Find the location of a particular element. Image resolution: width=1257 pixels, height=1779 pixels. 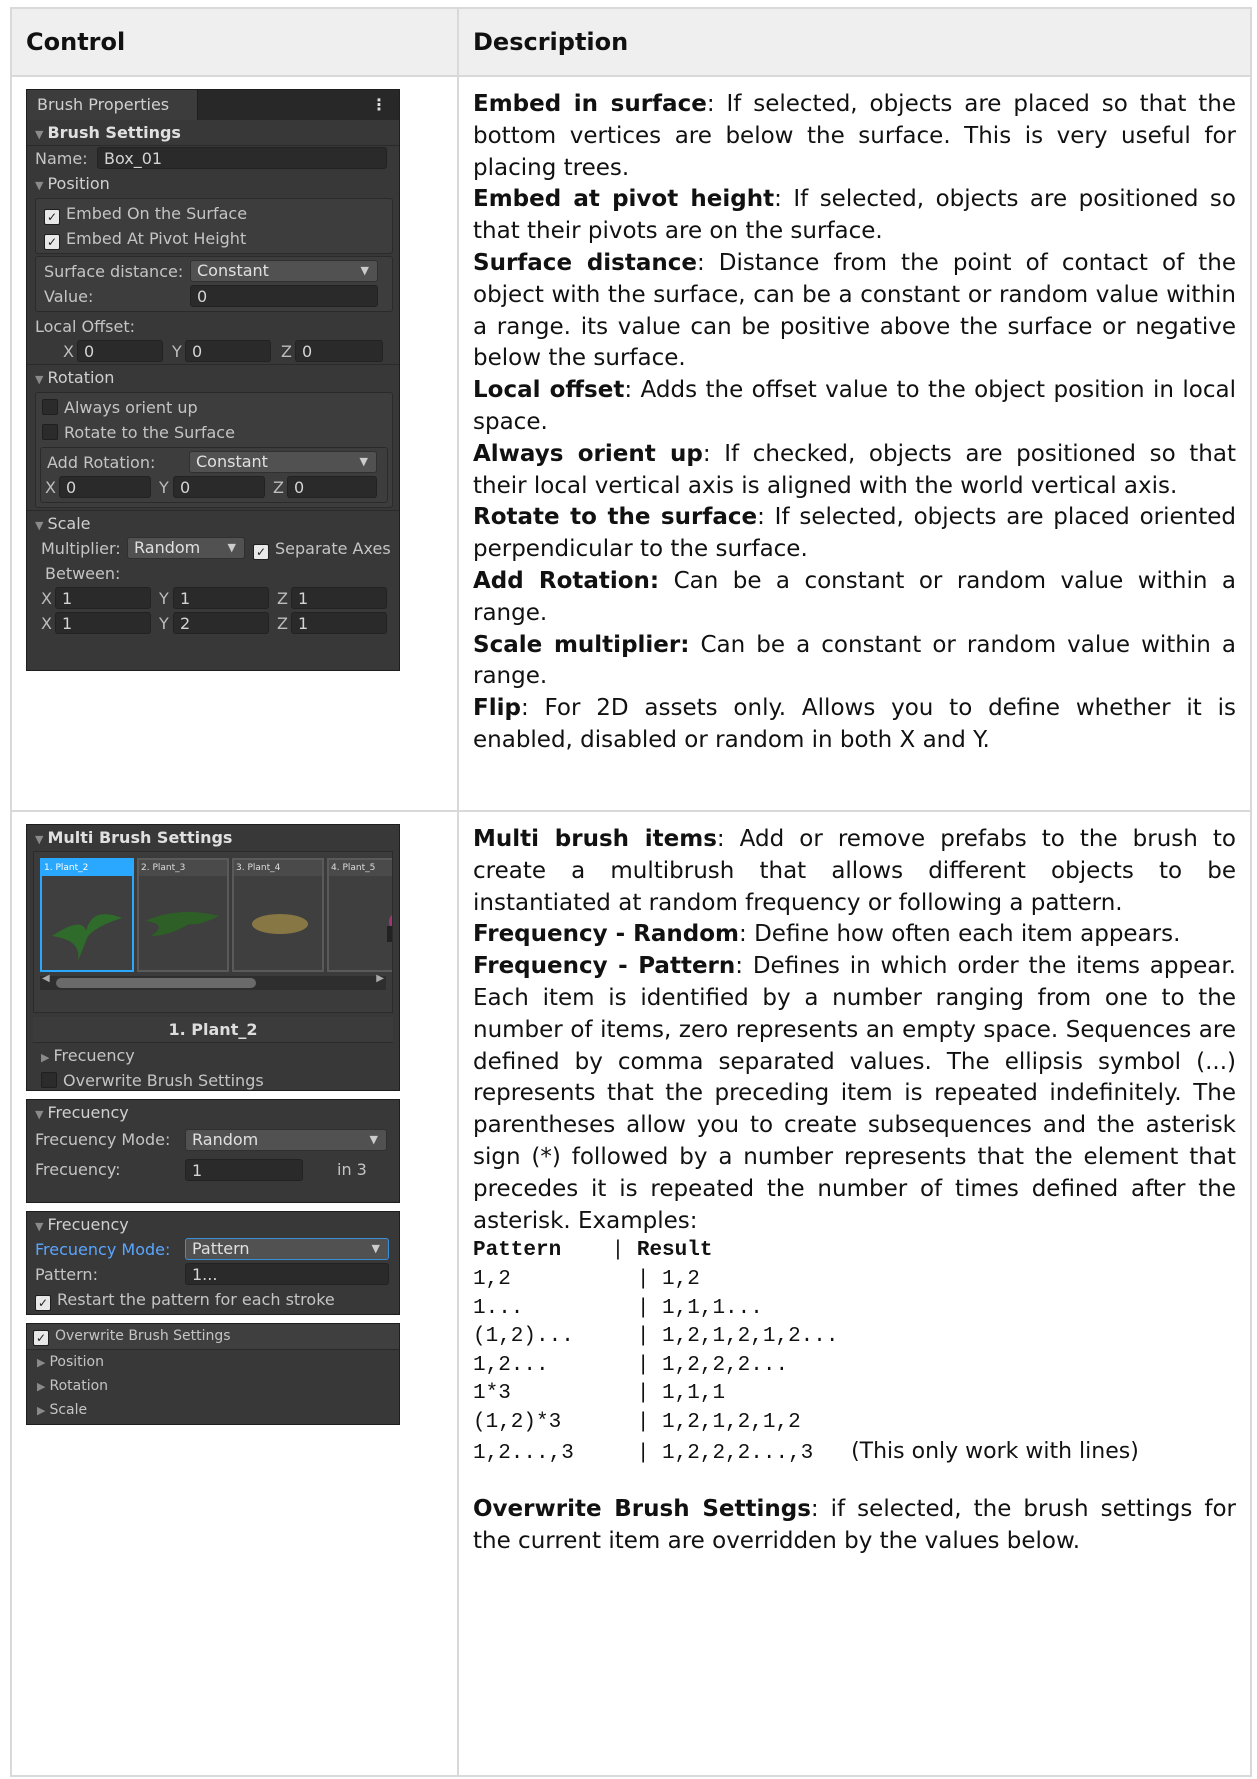

thumbnail-item: 2. Plant_3 is located at coordinates (183, 915).